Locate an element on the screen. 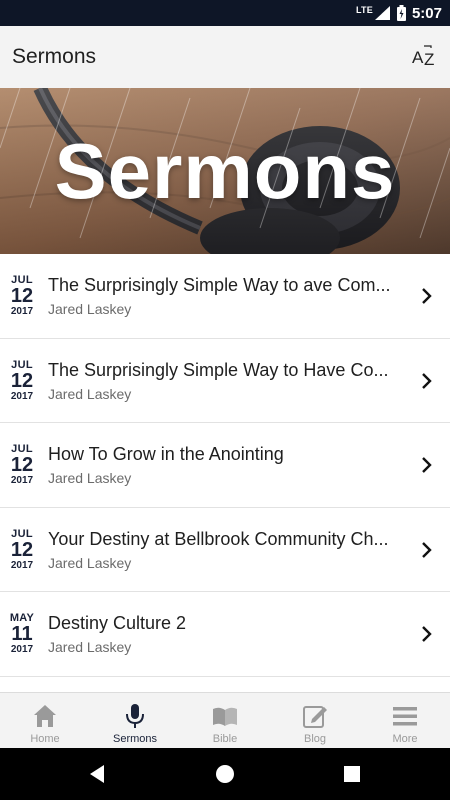 This screenshot has height=800, width=450. app-bar: Sermons A Z is located at coordinates (225, 57).